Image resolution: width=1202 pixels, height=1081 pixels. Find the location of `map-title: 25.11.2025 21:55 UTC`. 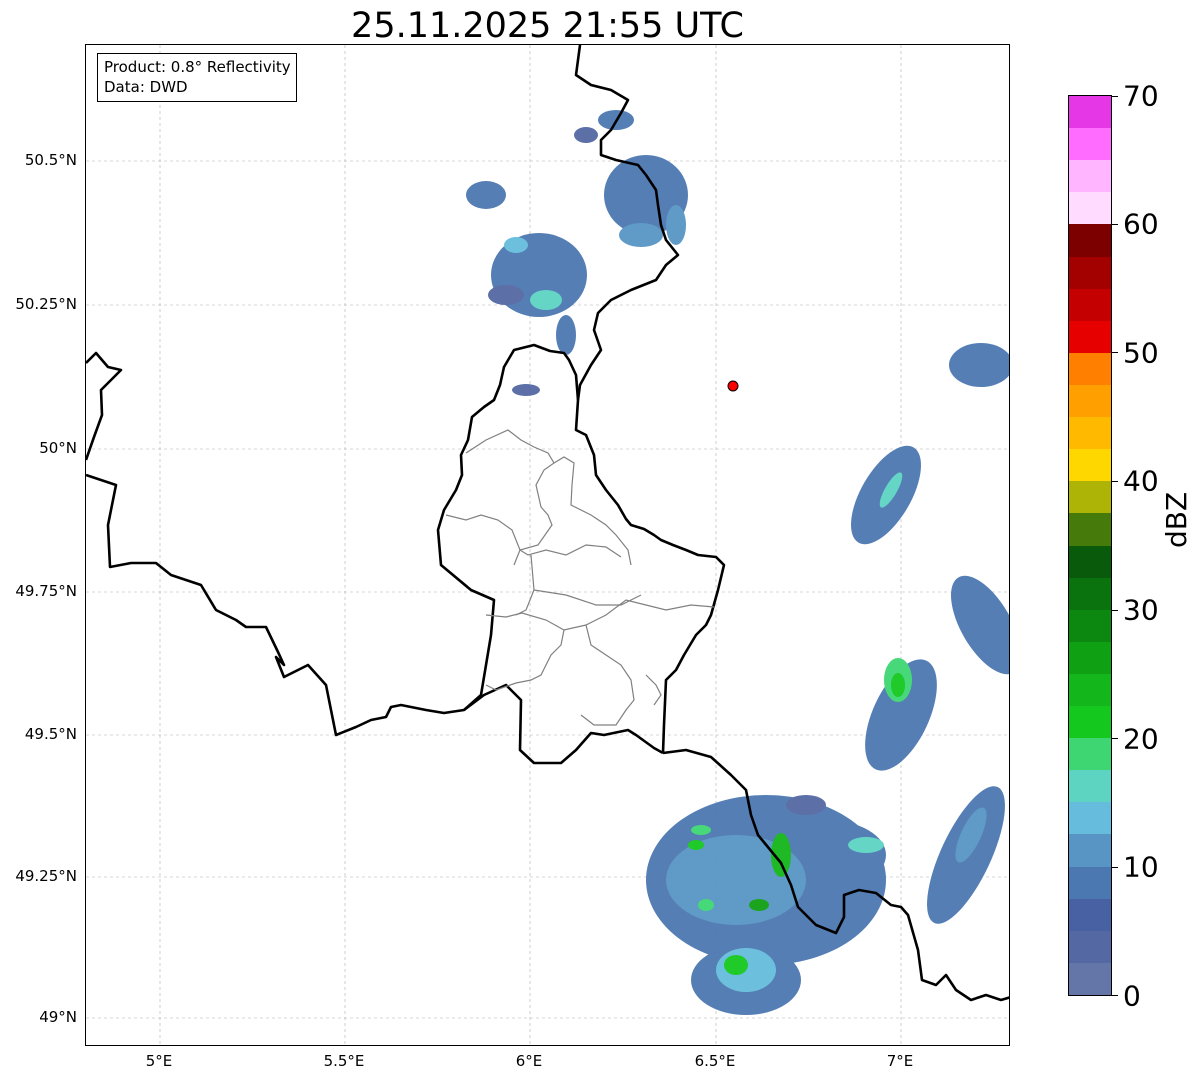

map-title: 25.11.2025 21:55 UTC is located at coordinates (547, 26).